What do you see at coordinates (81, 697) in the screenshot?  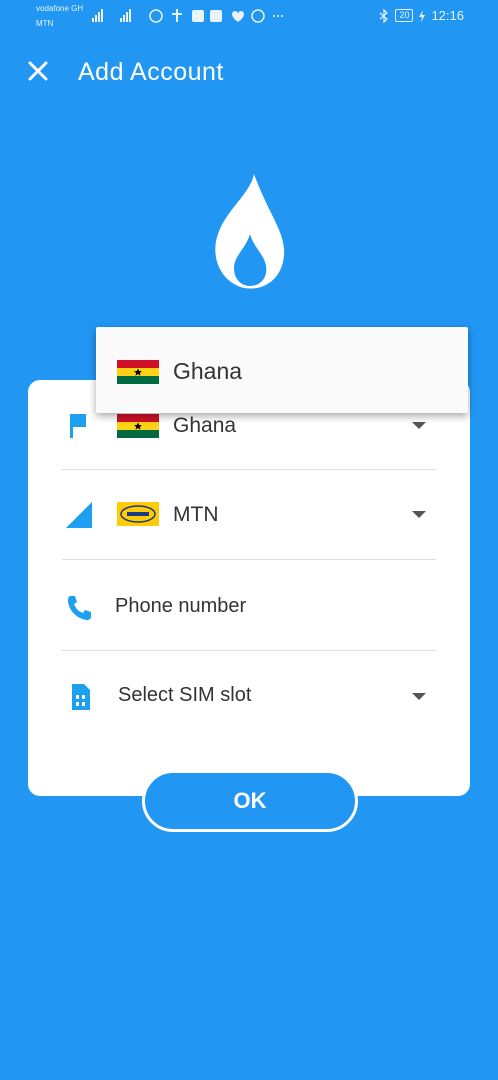 I see `sim-card-icon` at bounding box center [81, 697].